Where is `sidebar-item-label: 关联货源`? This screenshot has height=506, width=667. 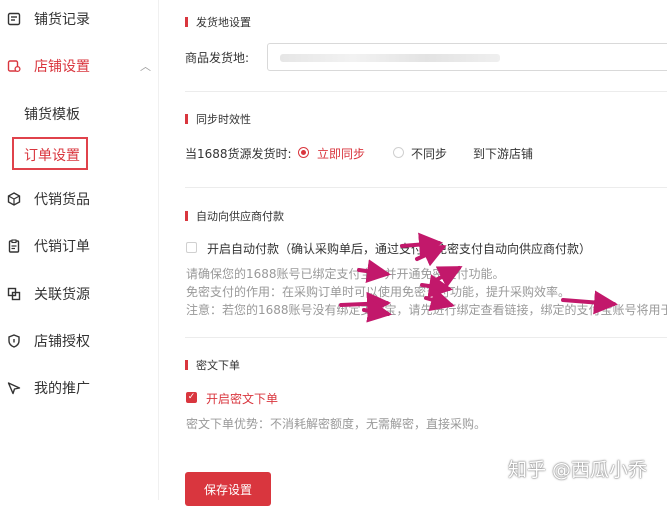
sidebar-item-label: 关联货源 is located at coordinates (62, 295).